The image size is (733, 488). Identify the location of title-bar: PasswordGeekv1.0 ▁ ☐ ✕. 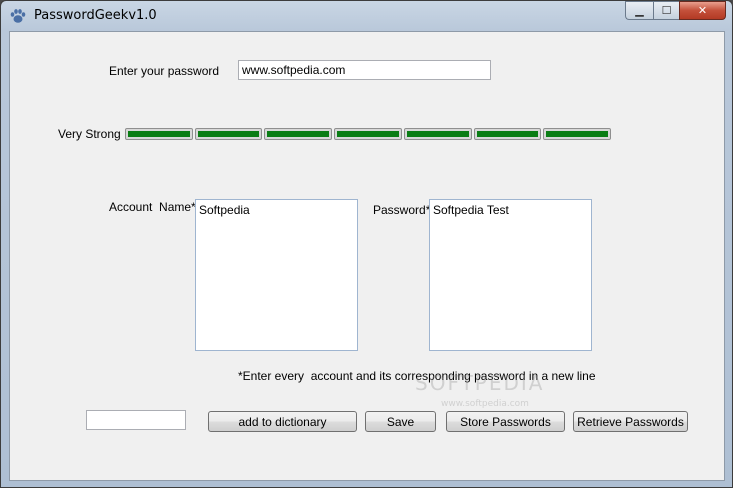
(366, 16).